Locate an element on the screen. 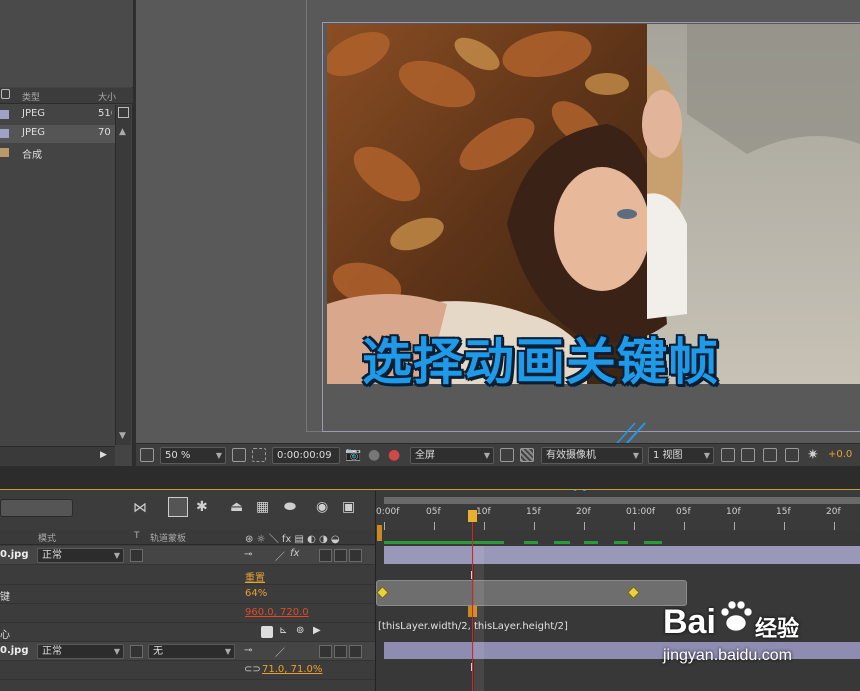  baidu-watermark: Bai 经验 jingyan.baidu.com is located at coordinates (758, 642).